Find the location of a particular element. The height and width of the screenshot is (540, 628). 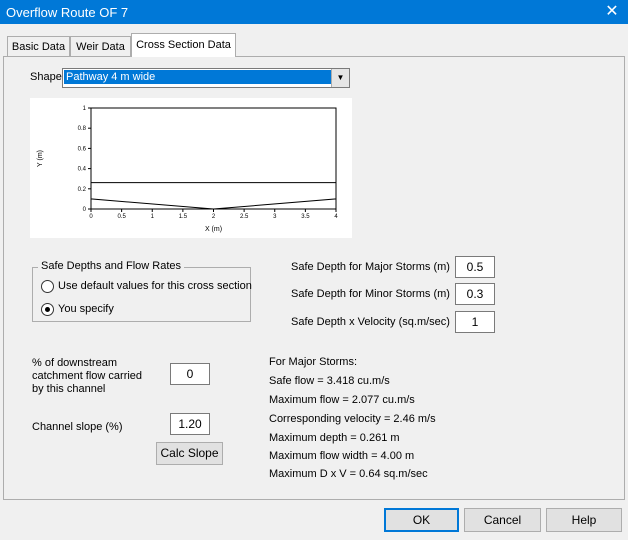

tab-basic-data: Basic Data is located at coordinates (38, 46).